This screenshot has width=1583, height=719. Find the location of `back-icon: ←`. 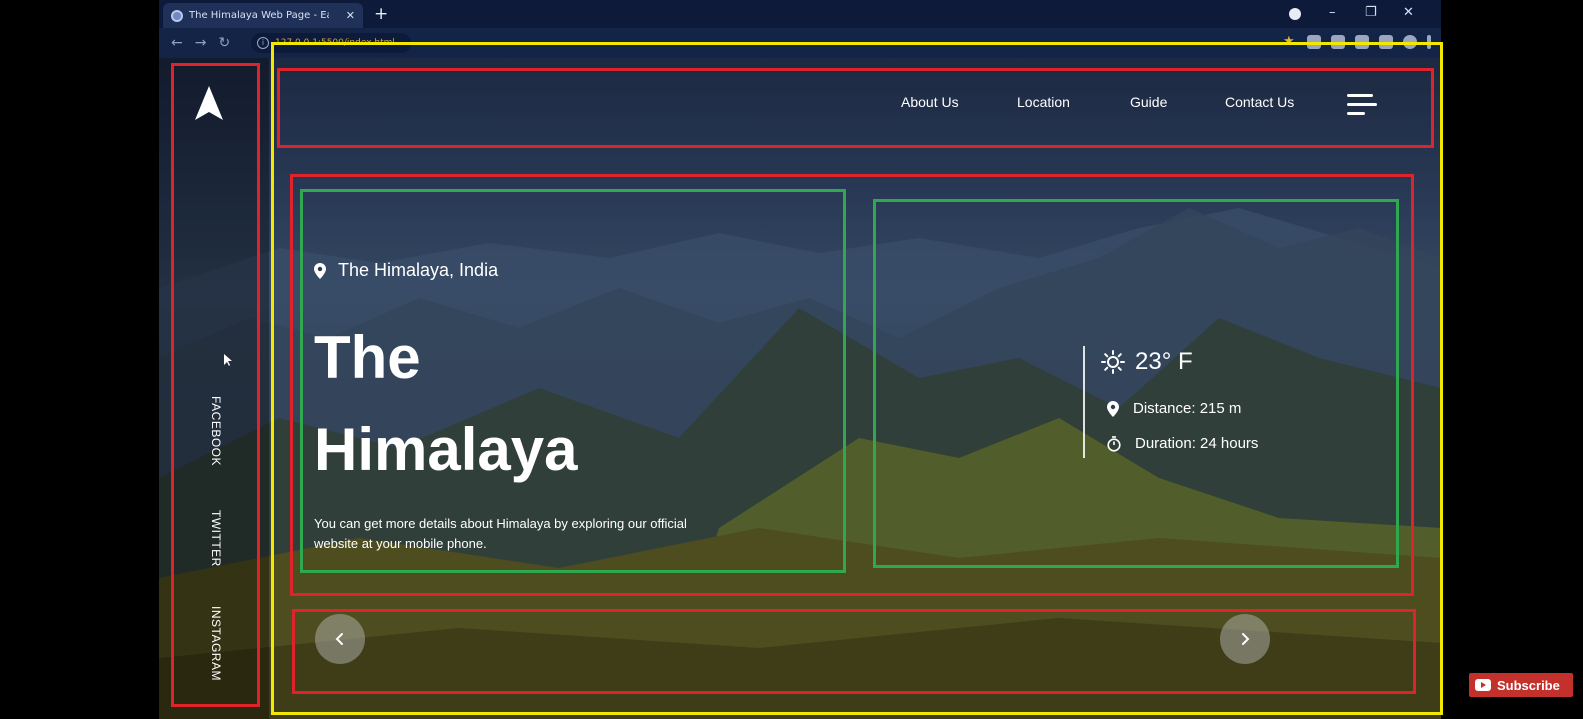

back-icon: ← is located at coordinates (177, 43).